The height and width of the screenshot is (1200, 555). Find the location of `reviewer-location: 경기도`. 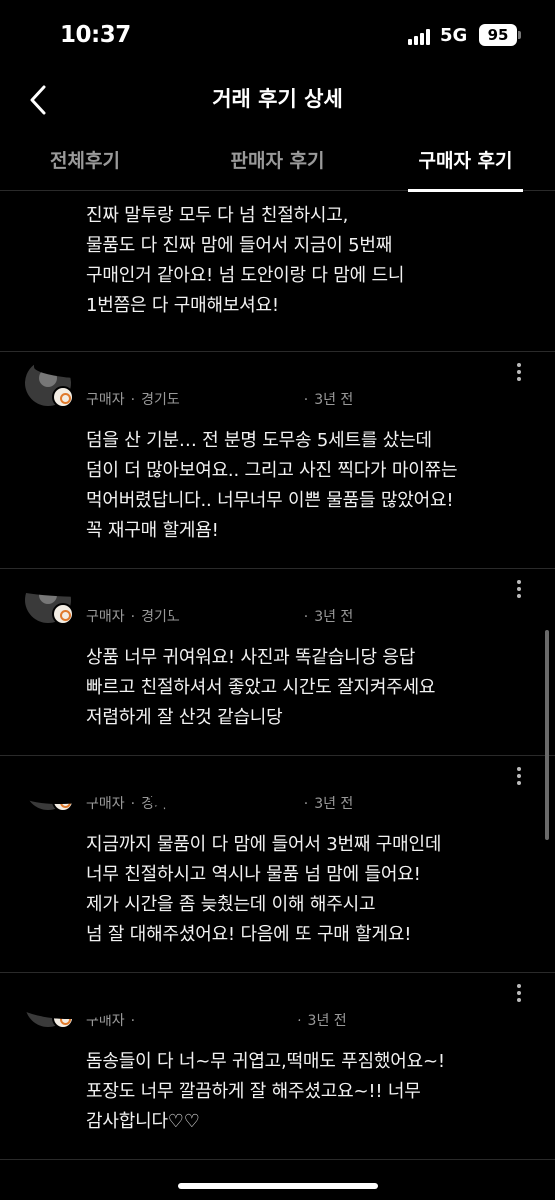

reviewer-location: 경기도 is located at coordinates (160, 400).